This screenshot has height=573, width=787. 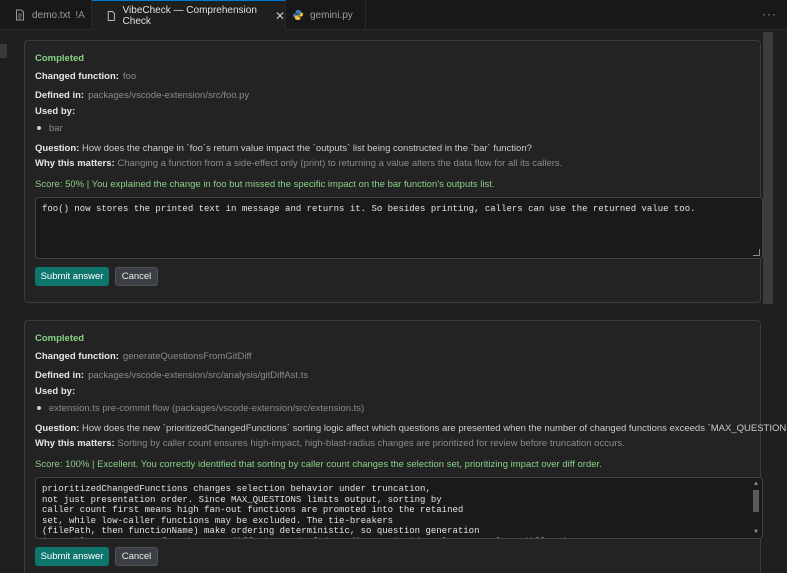 What do you see at coordinates (756, 532) in the screenshot?
I see `scroll-down-icon: ▼` at bounding box center [756, 532].